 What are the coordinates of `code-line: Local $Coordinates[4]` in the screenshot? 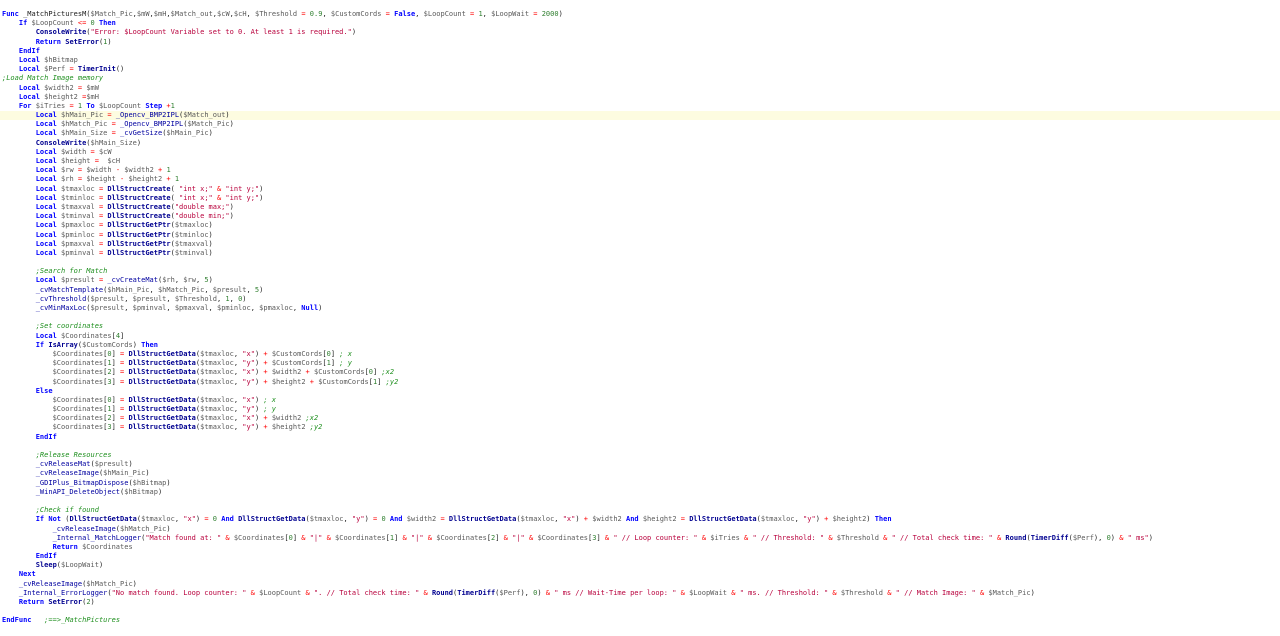 It's located at (640, 336).